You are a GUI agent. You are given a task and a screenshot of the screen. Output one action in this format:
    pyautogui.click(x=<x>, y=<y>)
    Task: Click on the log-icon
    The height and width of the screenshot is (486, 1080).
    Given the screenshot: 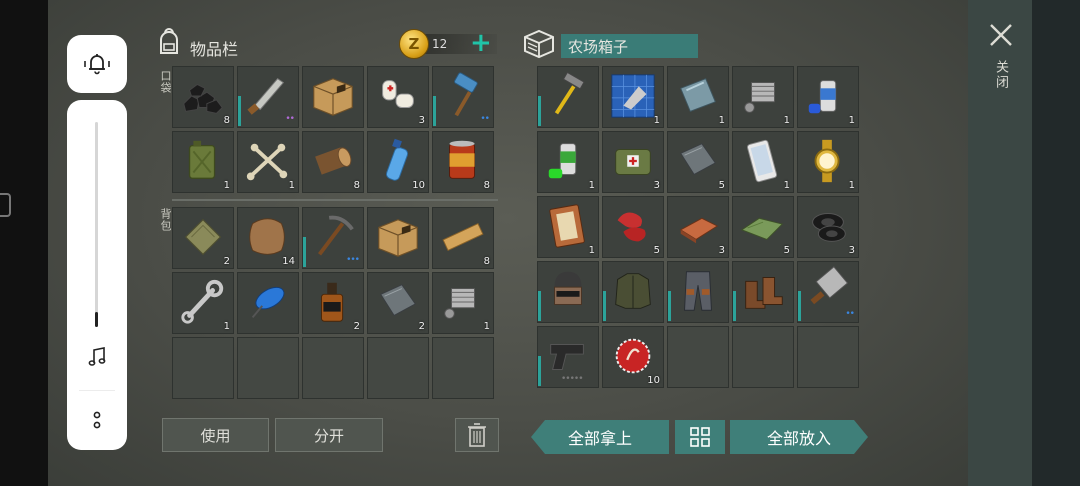 What is the action you would take?
    pyautogui.click(x=333, y=161)
    